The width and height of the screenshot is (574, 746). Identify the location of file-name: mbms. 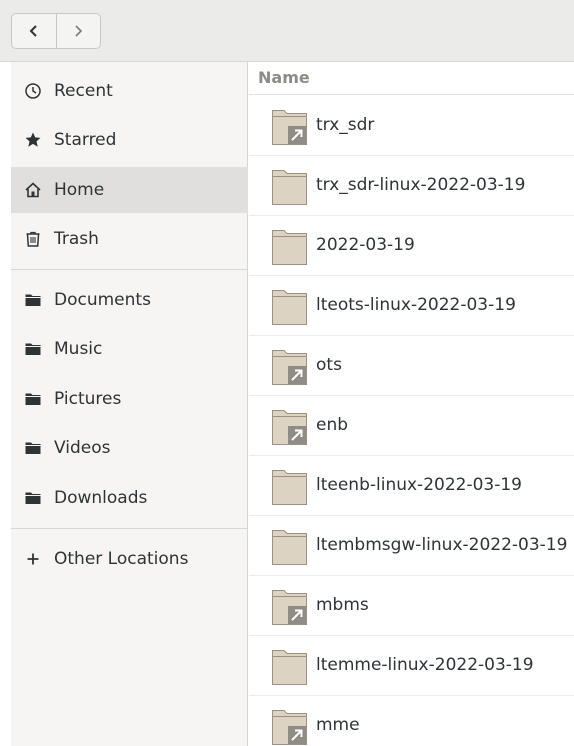
(342, 605).